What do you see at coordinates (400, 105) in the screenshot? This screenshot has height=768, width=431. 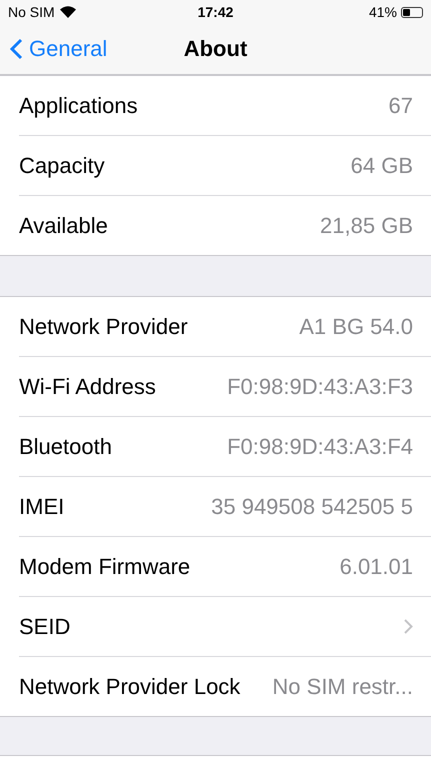 I see `row-value: 67` at bounding box center [400, 105].